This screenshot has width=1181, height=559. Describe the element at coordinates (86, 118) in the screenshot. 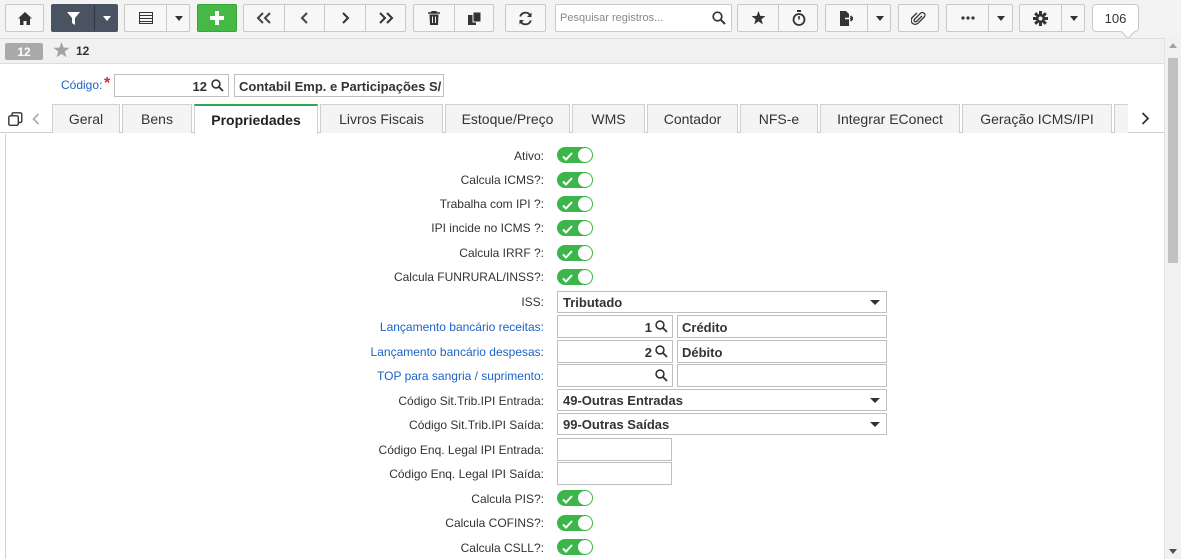

I see `tab-geral: Geral` at that location.